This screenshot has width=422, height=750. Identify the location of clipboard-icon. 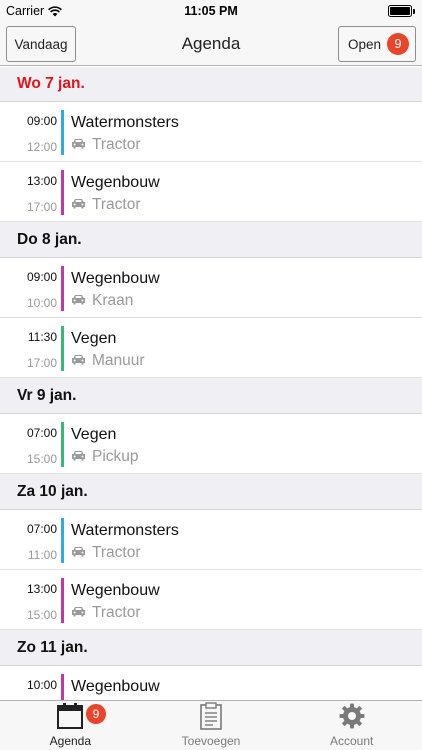
(211, 716).